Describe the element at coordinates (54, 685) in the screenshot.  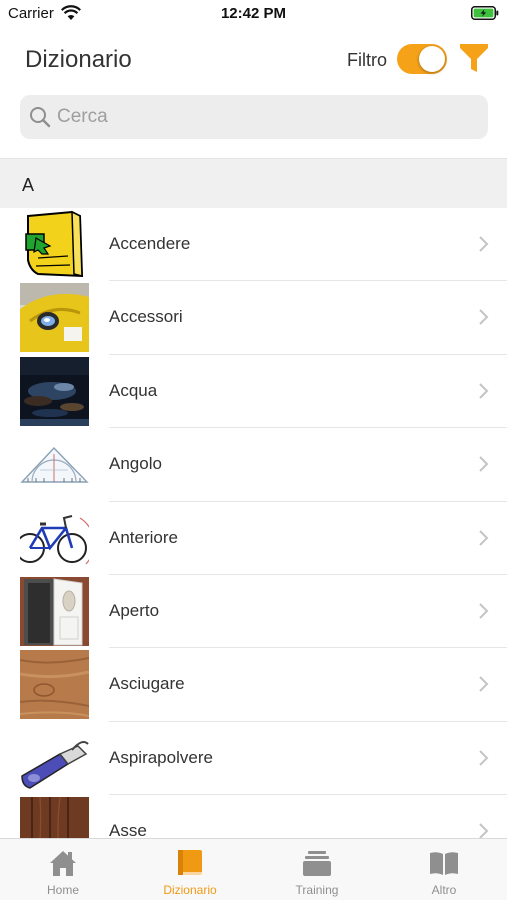
I see `wood-texture-thumb` at that location.